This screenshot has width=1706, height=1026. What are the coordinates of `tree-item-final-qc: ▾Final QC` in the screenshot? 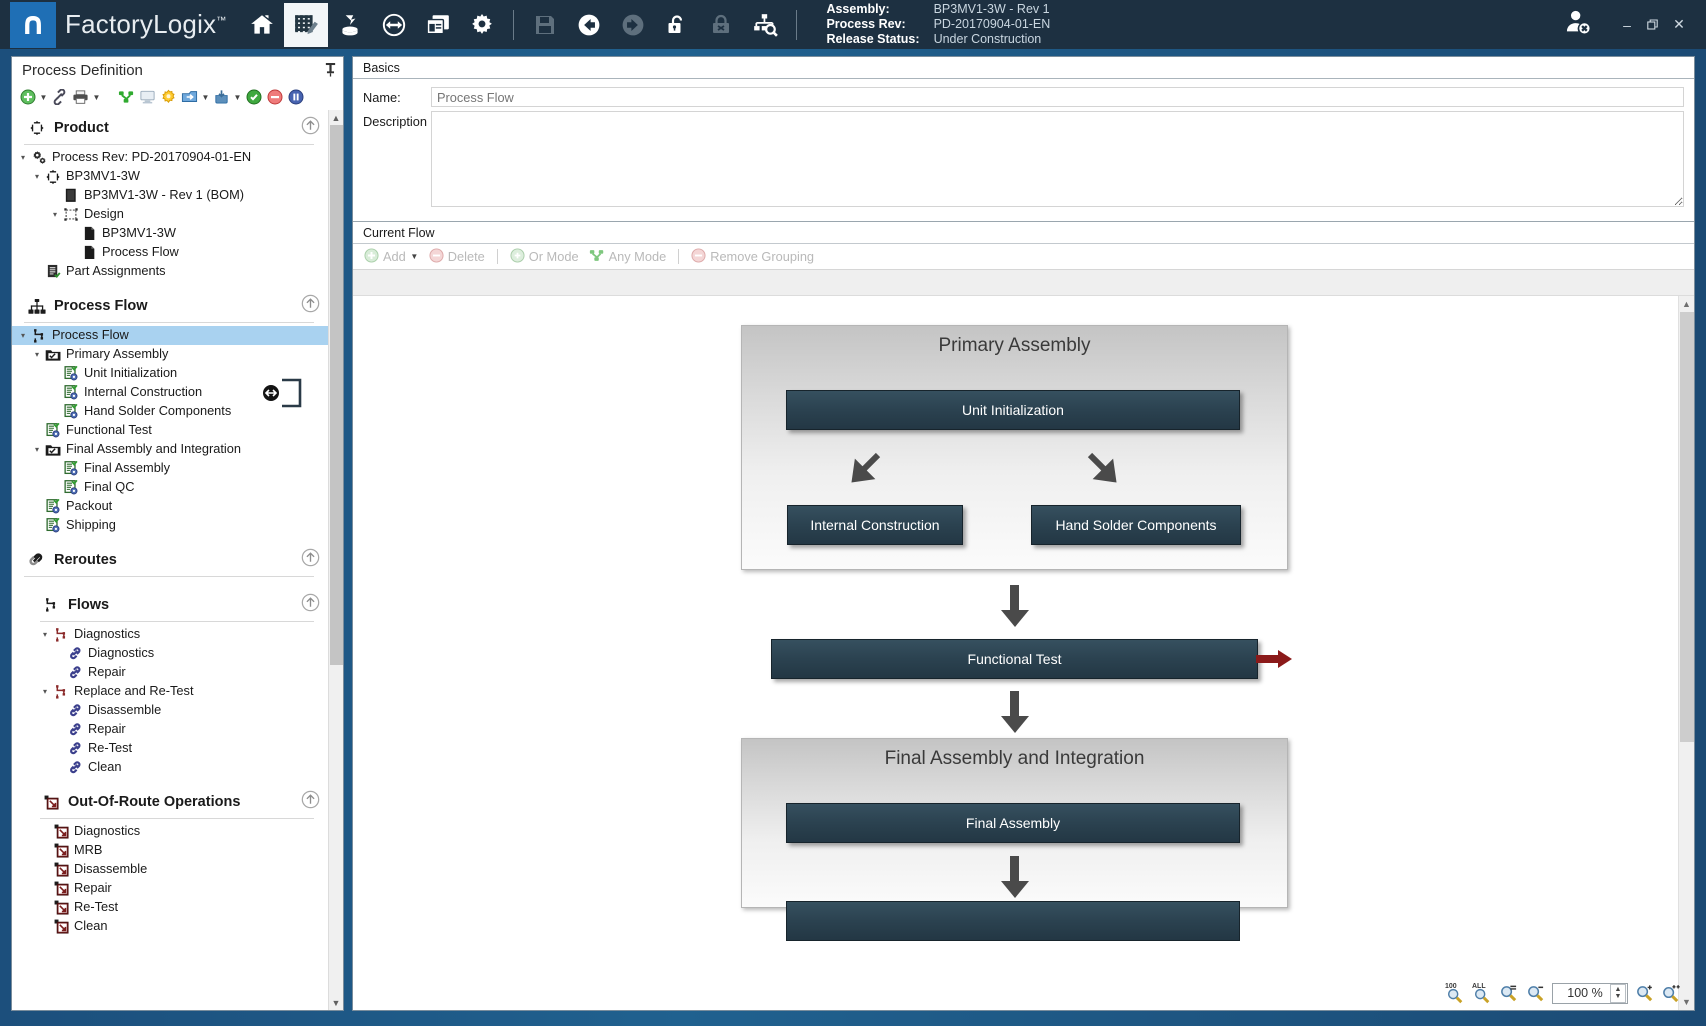 It's located at (170, 487).